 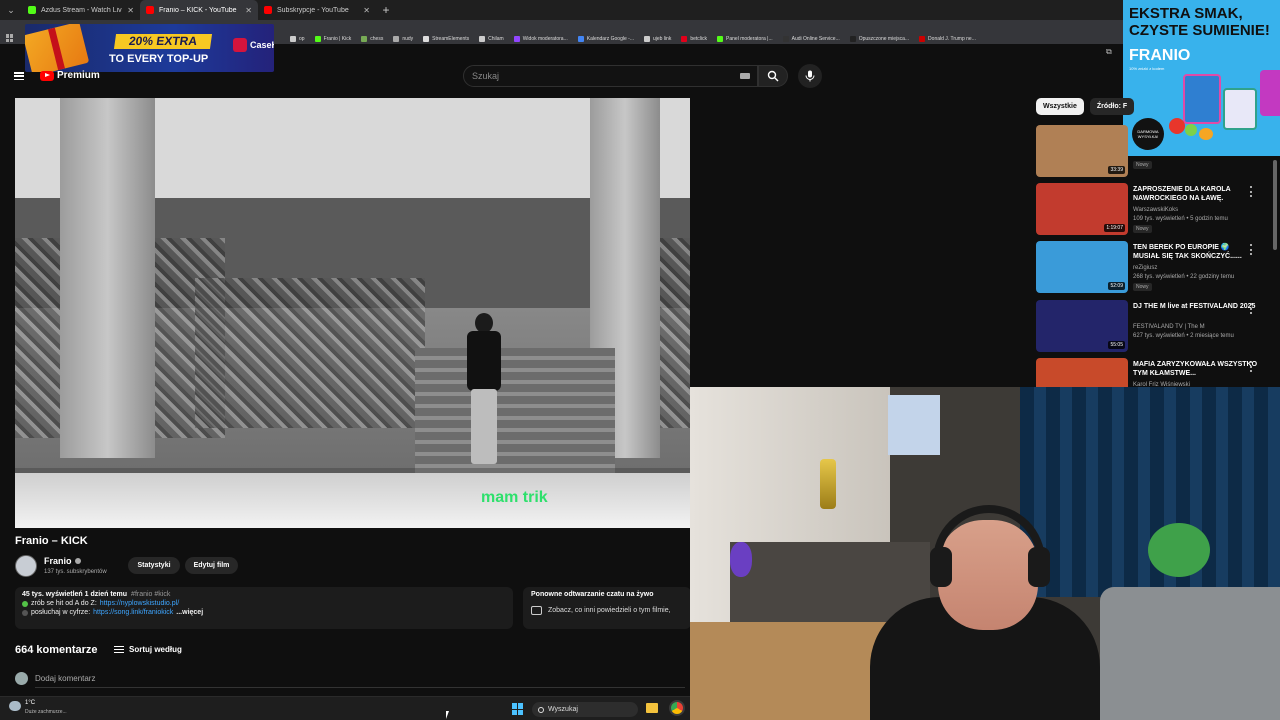 What do you see at coordinates (11, 10) in the screenshot?
I see `tab-search-icon: ⌄` at bounding box center [11, 10].